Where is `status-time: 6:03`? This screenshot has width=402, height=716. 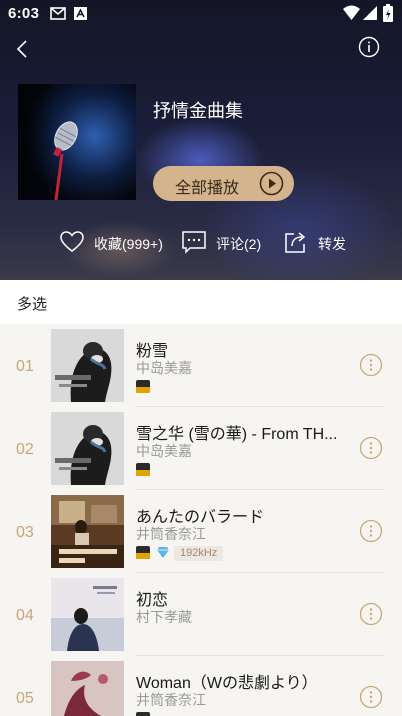 status-time: 6:03 is located at coordinates (24, 13).